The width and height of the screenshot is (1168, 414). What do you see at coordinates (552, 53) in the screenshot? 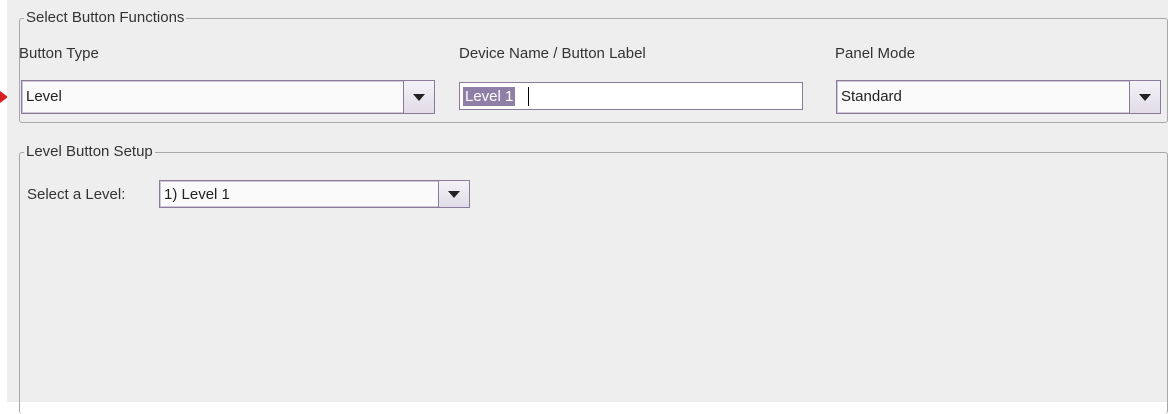
I see `device-name-label: Device Name / Button Label` at bounding box center [552, 53].